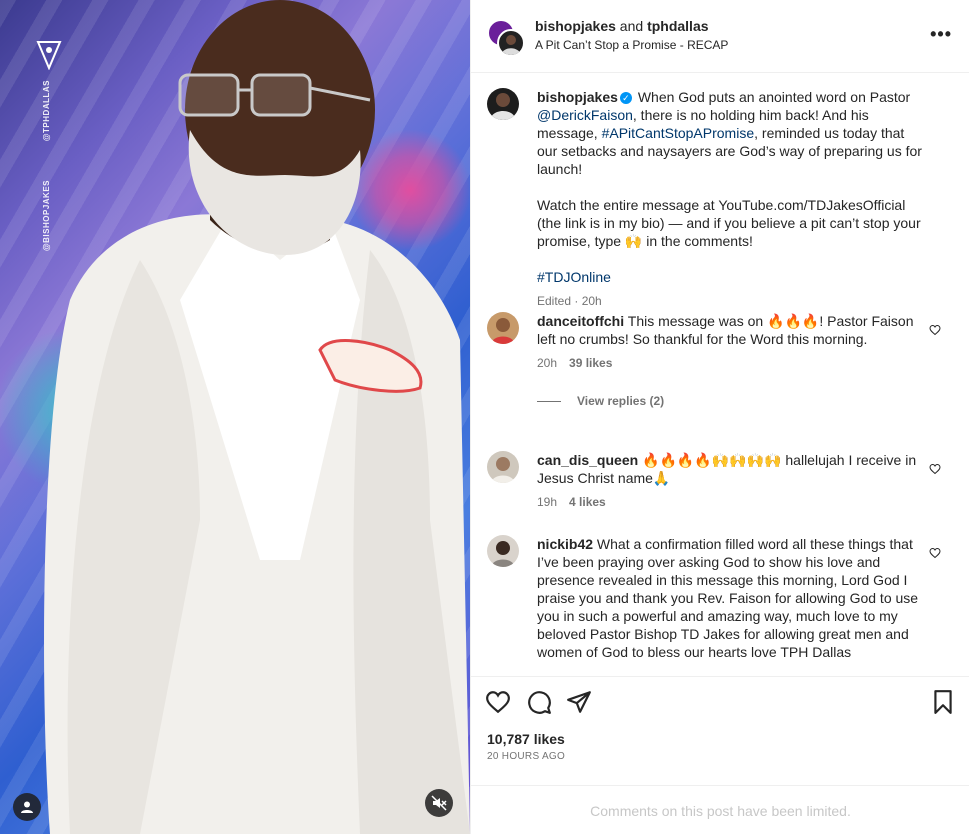 This screenshot has height=836, width=969. What do you see at coordinates (587, 502) in the screenshot?
I see `comment-likes: 4 likes` at bounding box center [587, 502].